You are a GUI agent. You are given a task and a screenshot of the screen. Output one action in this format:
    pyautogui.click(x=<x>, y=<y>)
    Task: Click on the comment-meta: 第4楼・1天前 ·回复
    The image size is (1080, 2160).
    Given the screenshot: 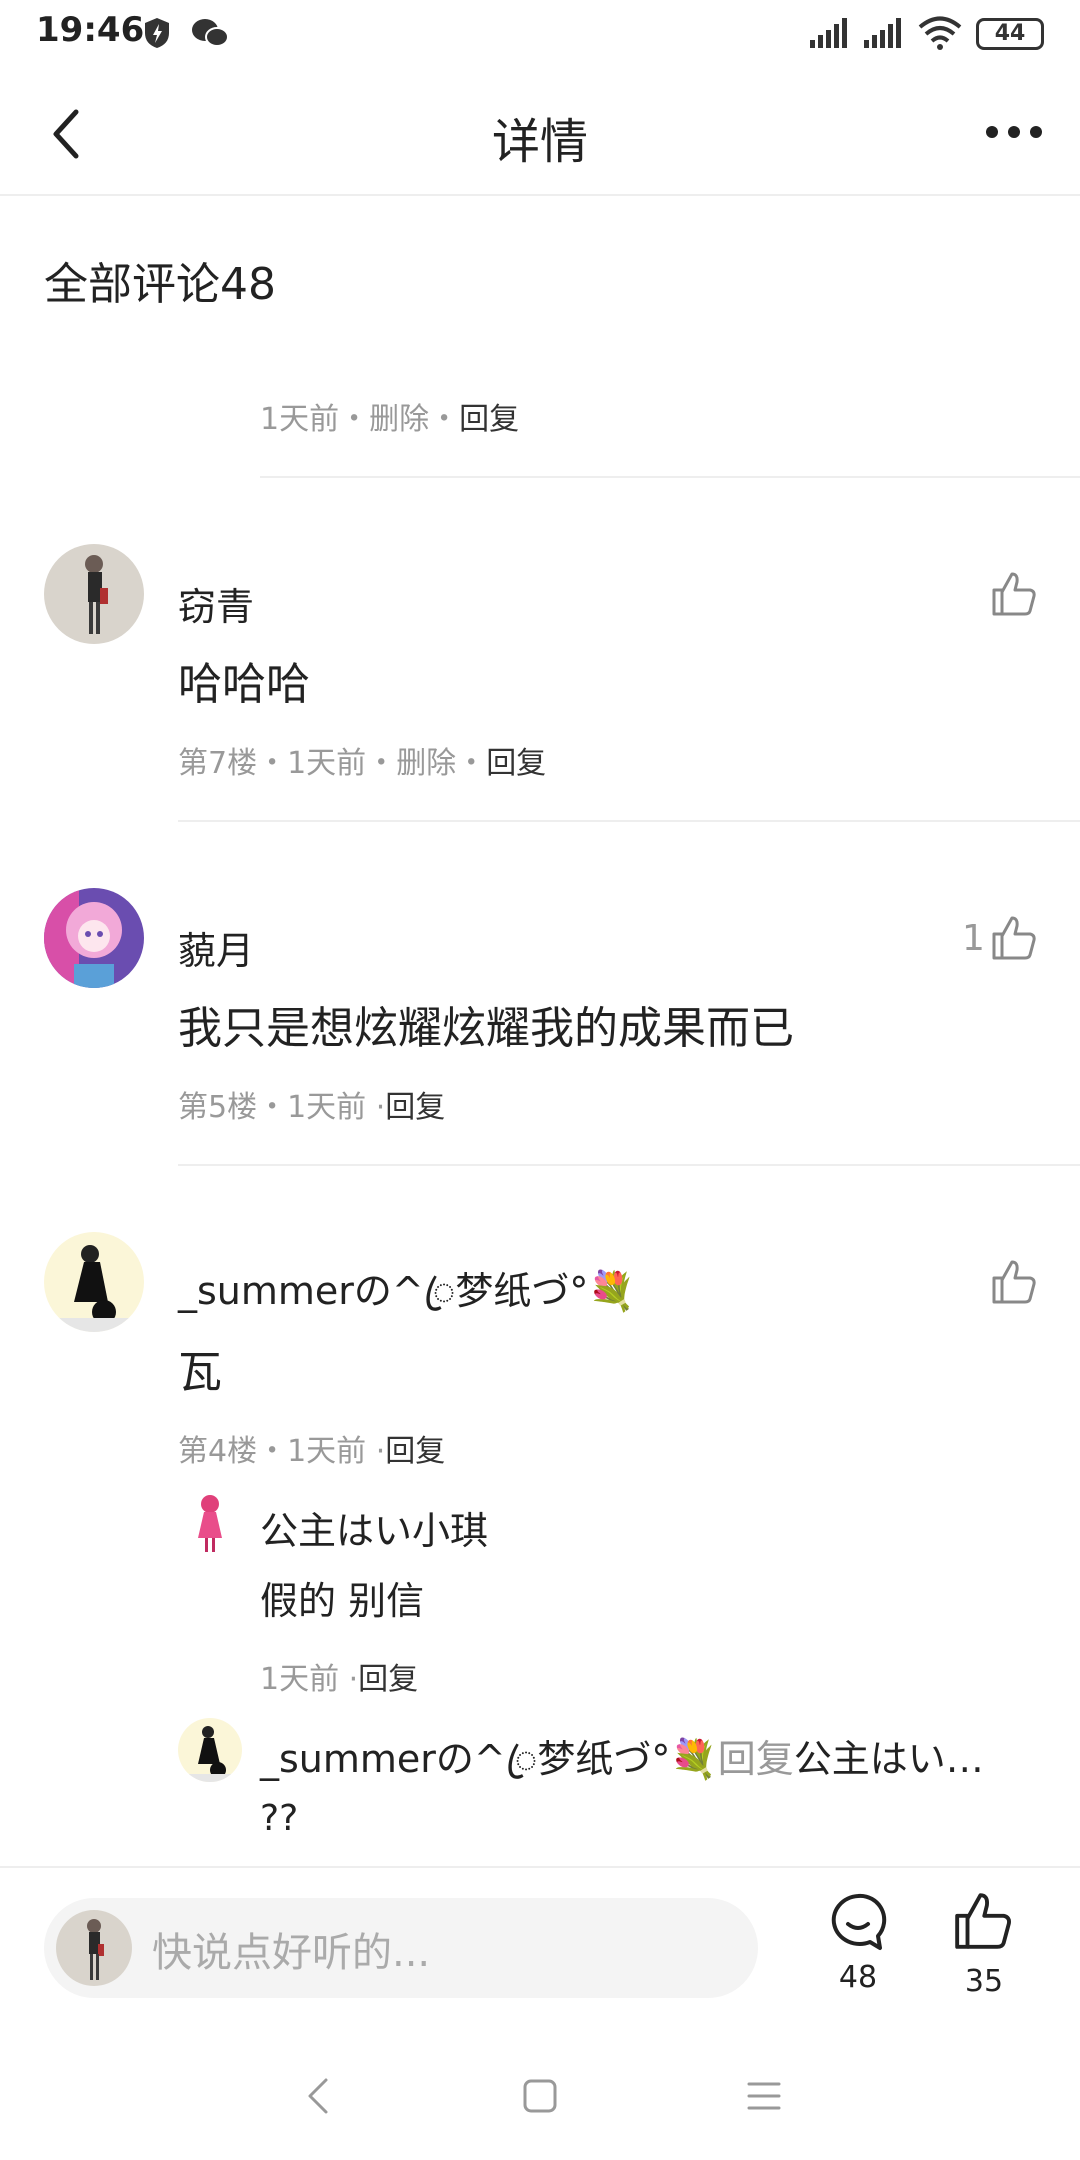 What is the action you would take?
    pyautogui.click(x=312, y=1451)
    